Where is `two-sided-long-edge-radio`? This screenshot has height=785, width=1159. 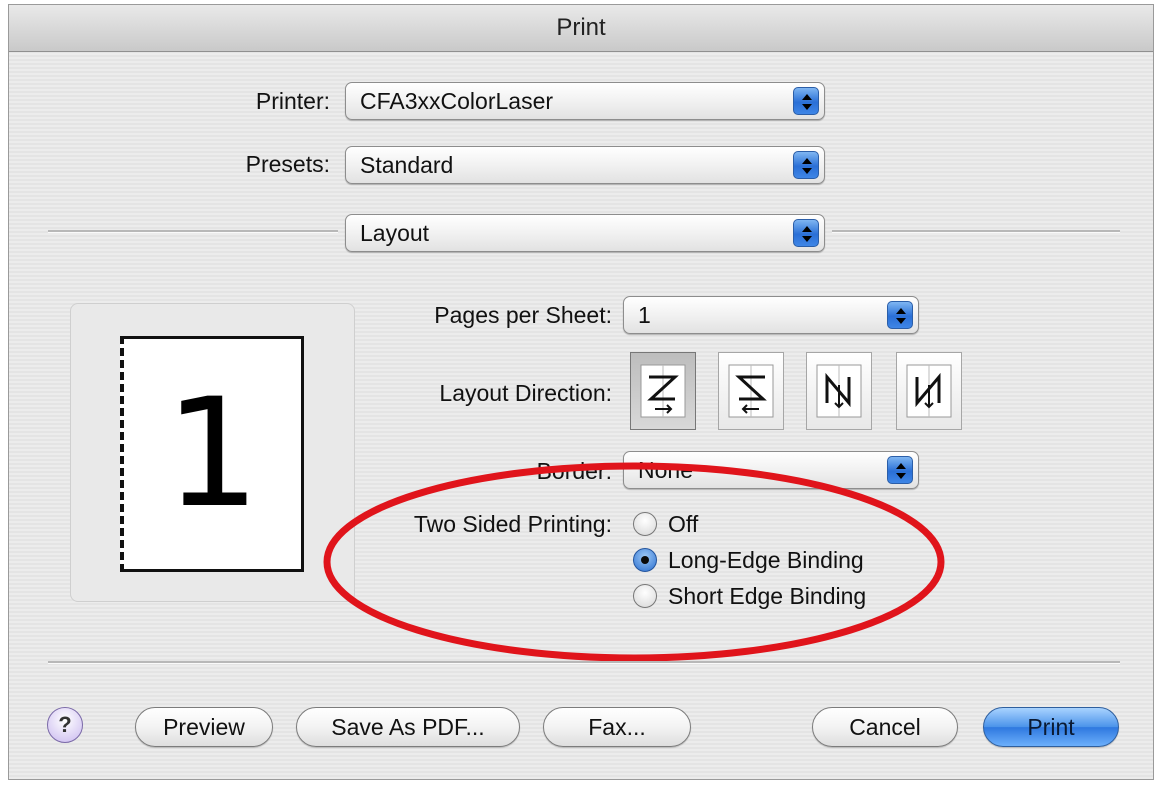
two-sided-long-edge-radio is located at coordinates (645, 560).